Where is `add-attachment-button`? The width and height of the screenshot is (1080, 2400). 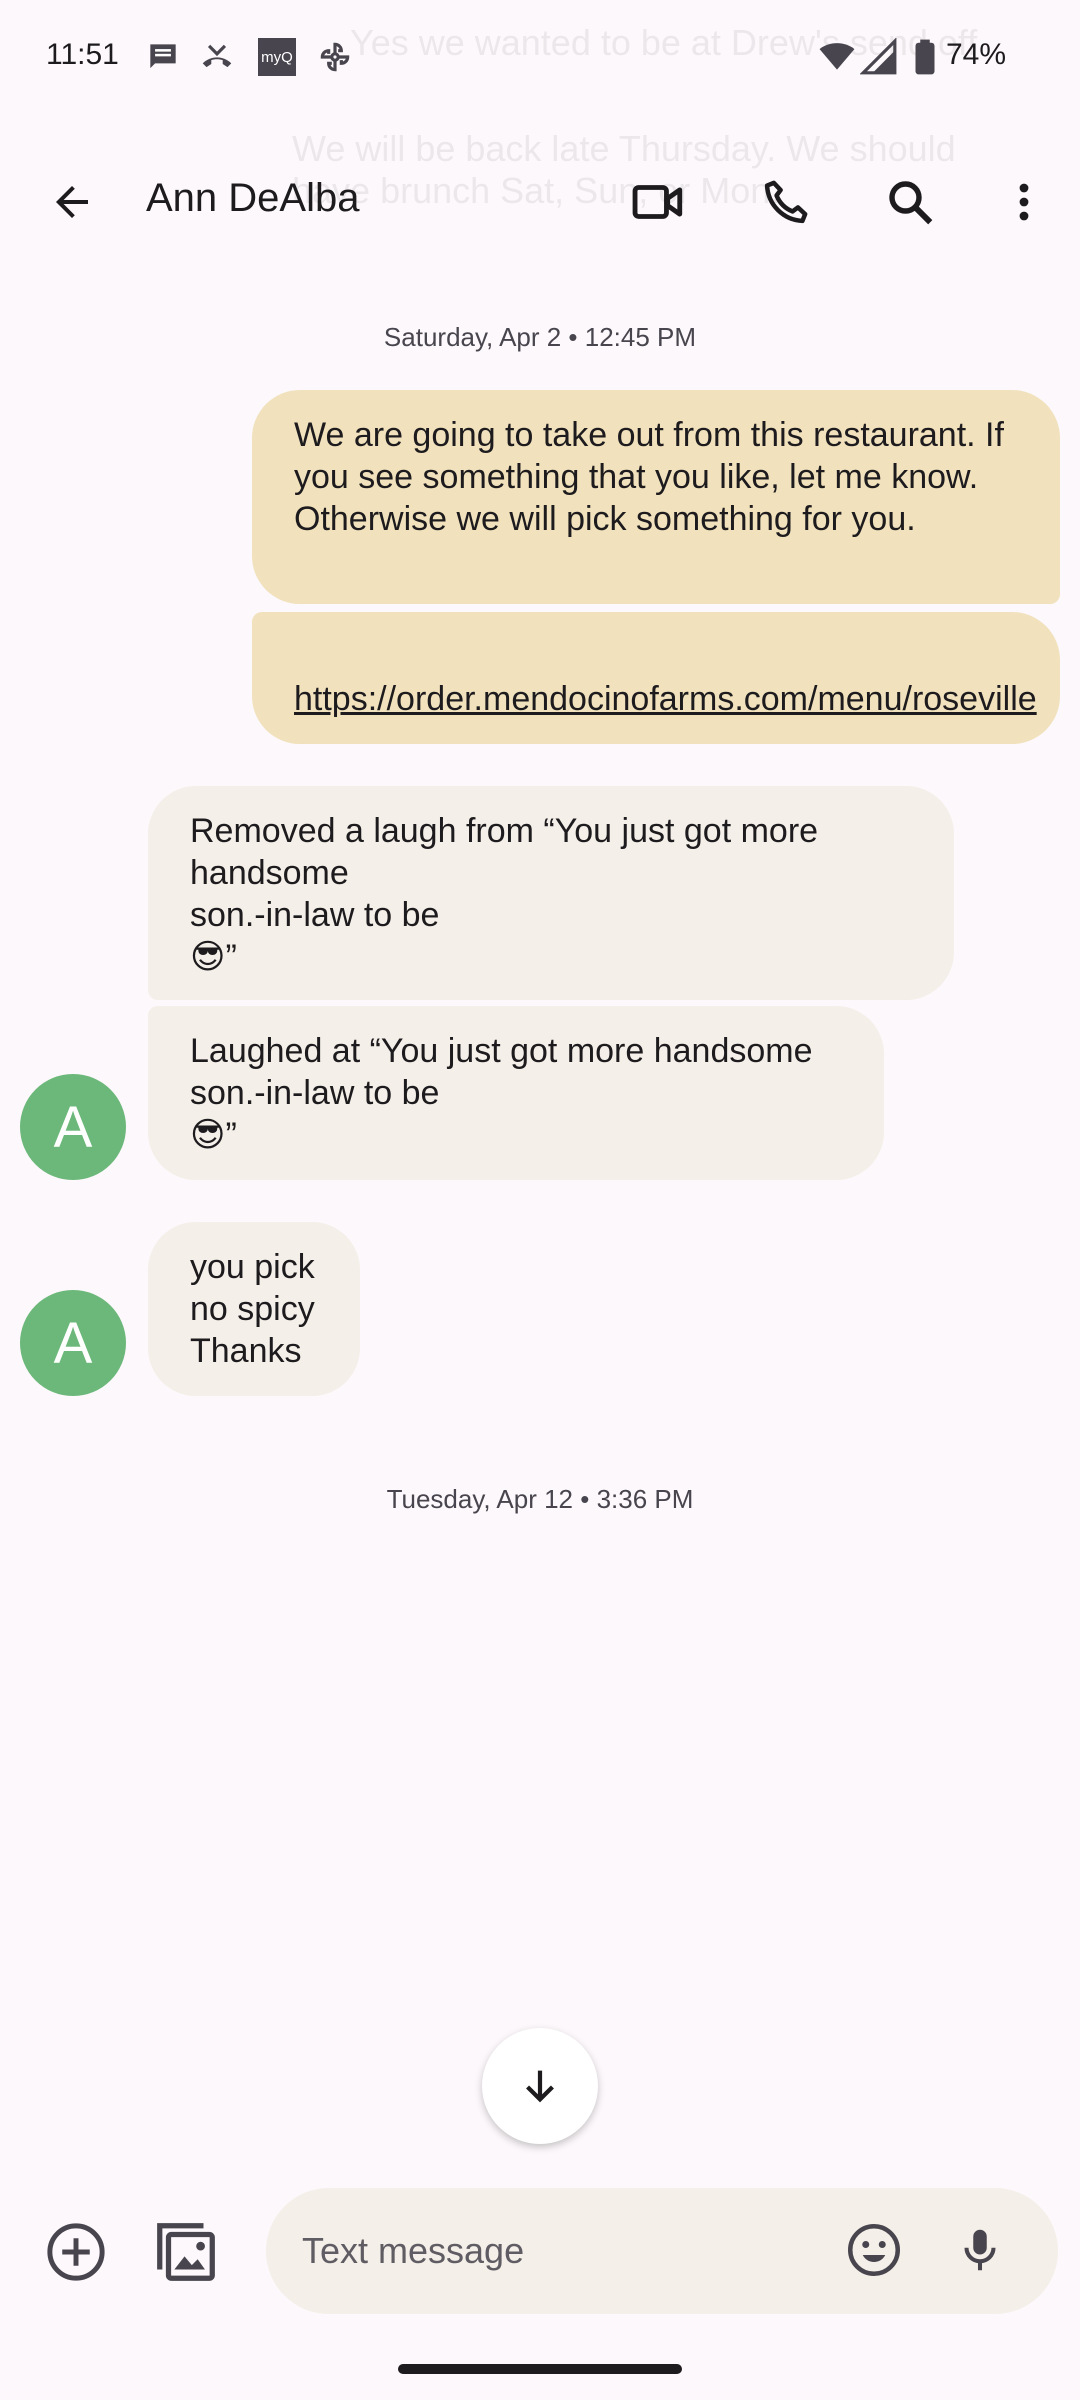
add-attachment-button is located at coordinates (76, 2252).